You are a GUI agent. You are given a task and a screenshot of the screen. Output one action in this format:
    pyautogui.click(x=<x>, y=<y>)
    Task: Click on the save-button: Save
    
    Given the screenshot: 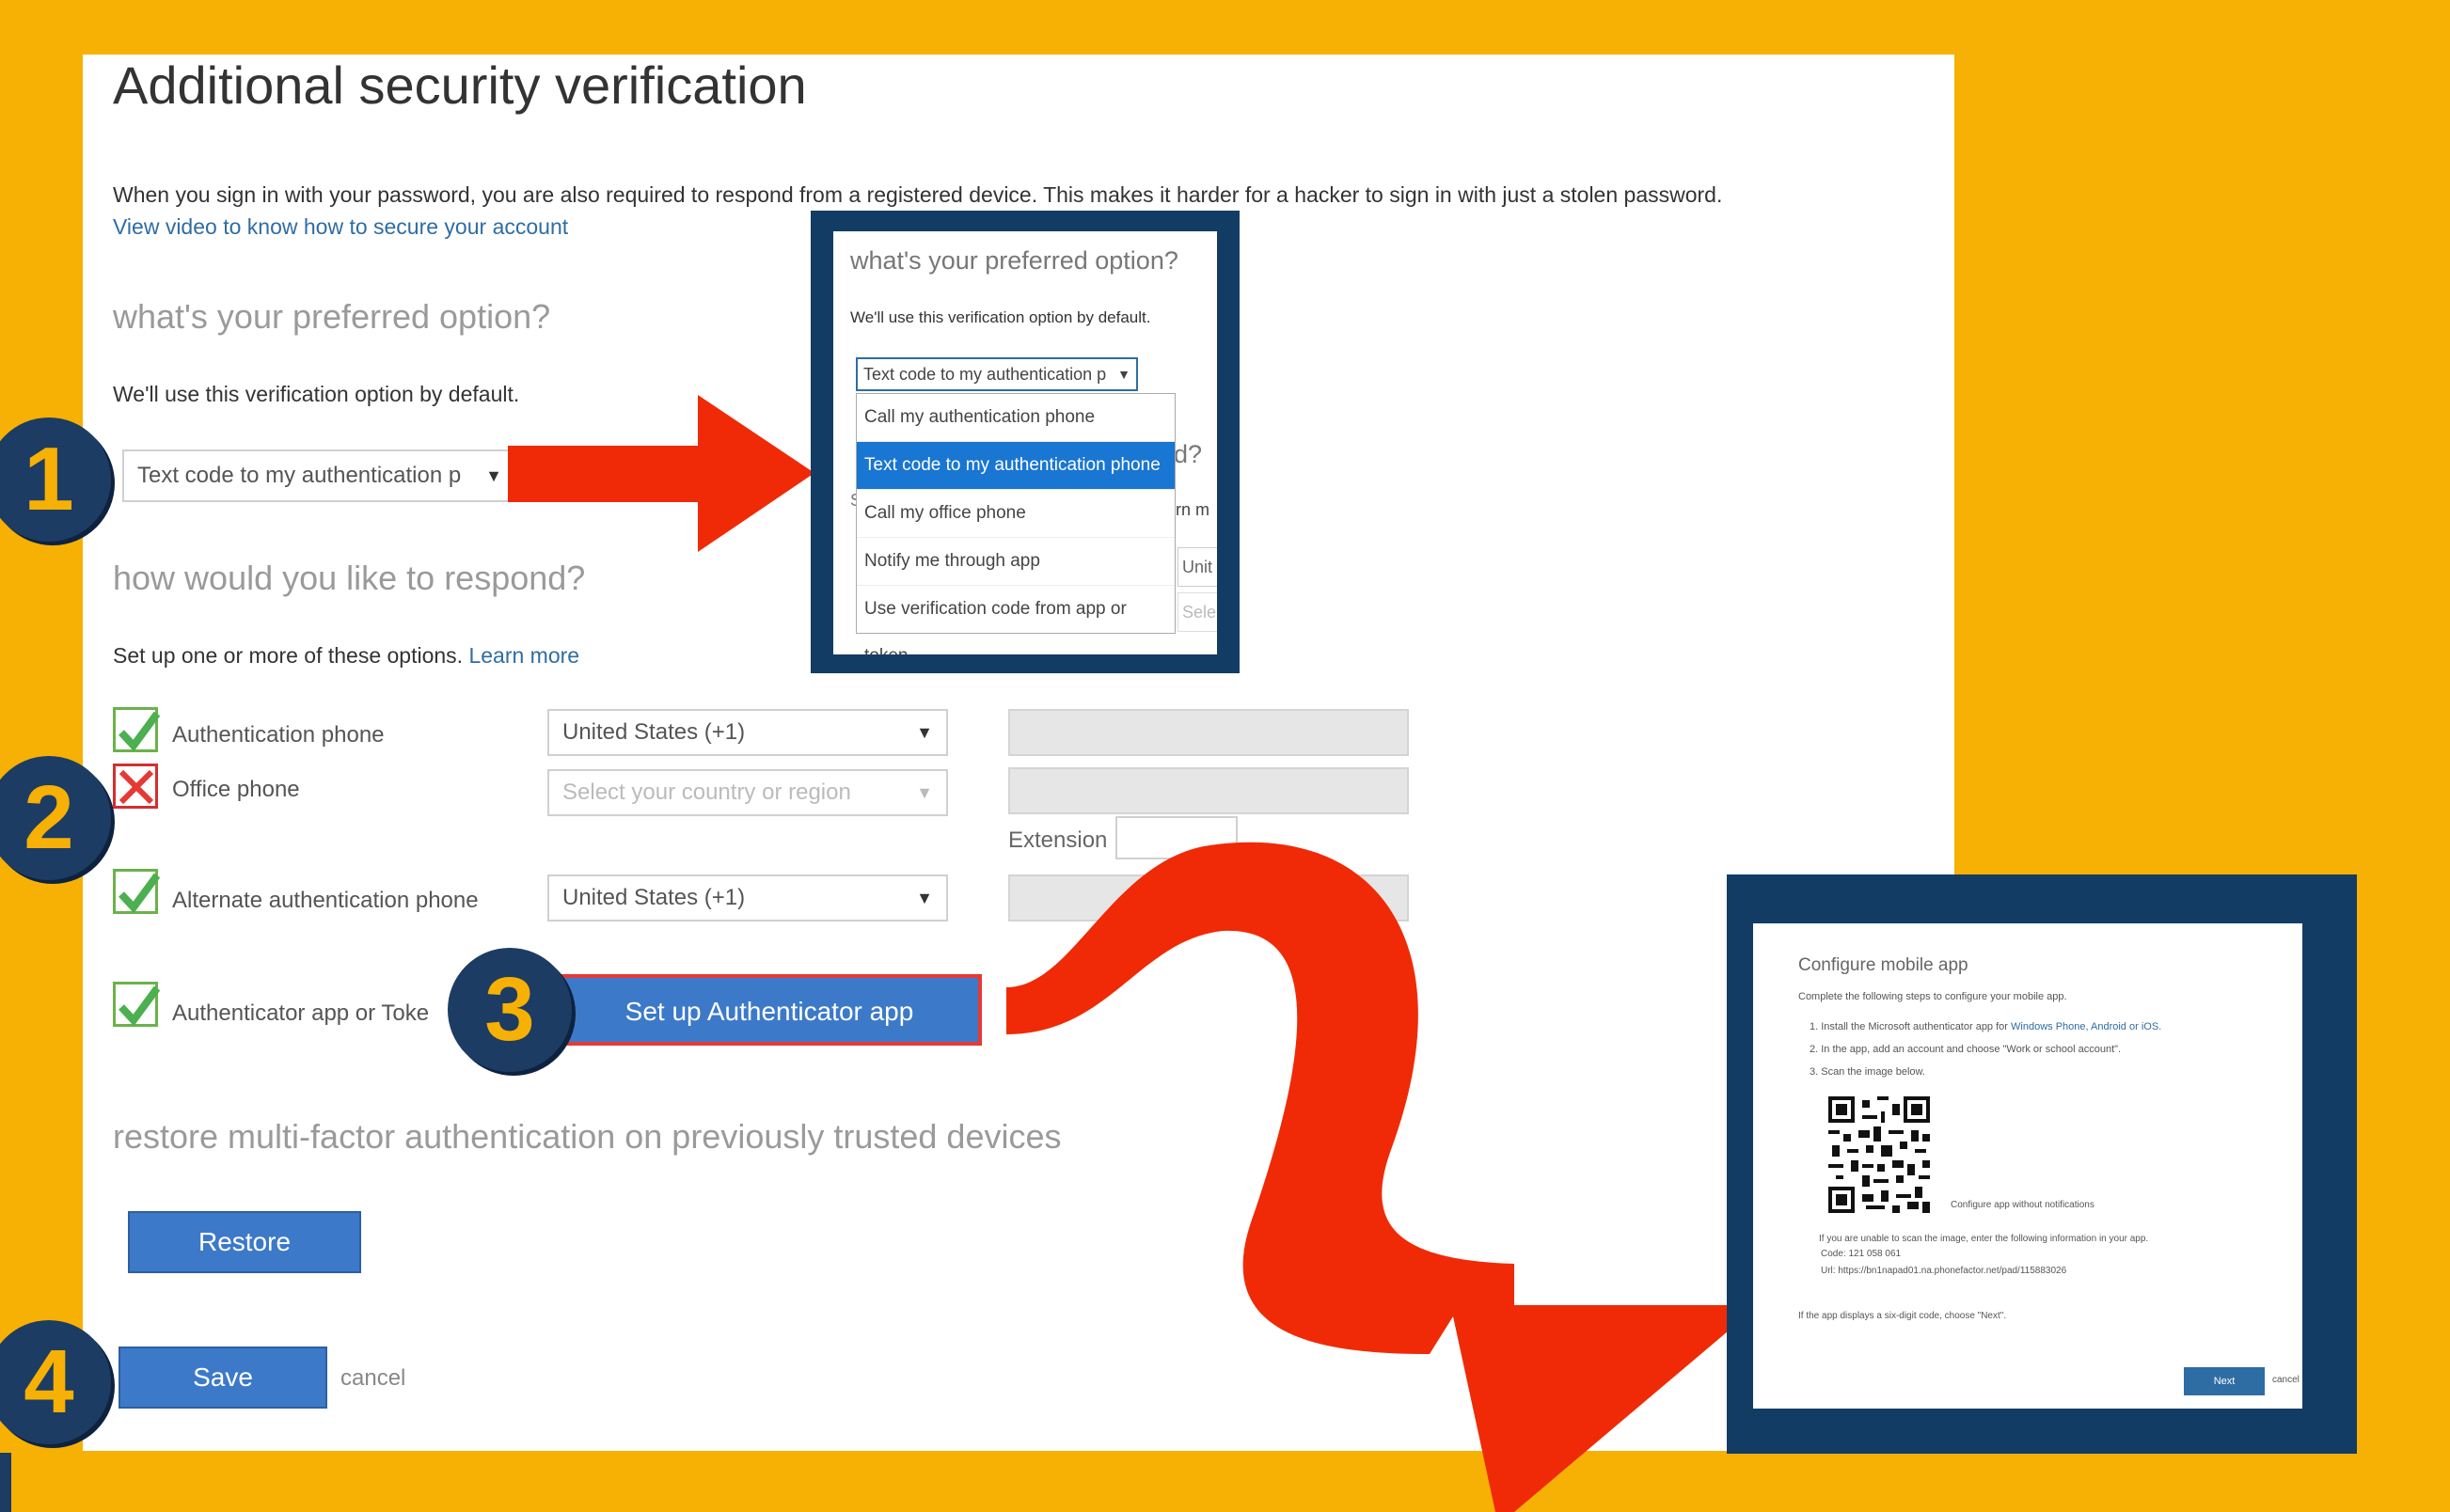 What is the action you would take?
    pyautogui.click(x=223, y=1378)
    